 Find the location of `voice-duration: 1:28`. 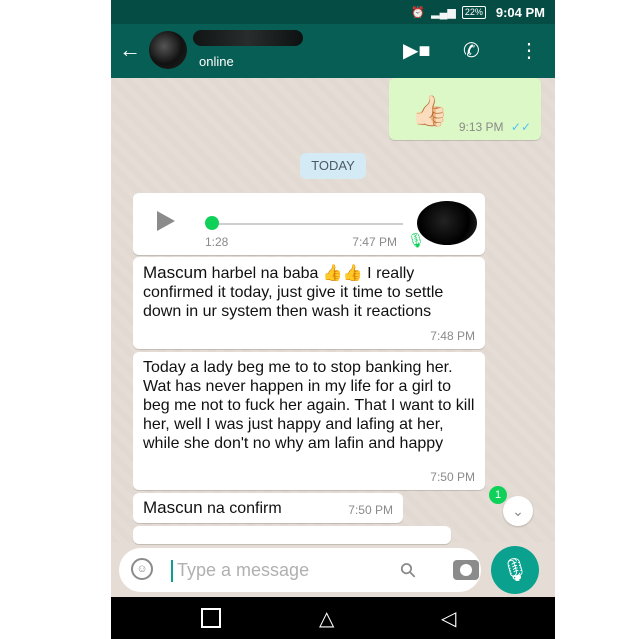

voice-duration: 1:28 is located at coordinates (217, 242).